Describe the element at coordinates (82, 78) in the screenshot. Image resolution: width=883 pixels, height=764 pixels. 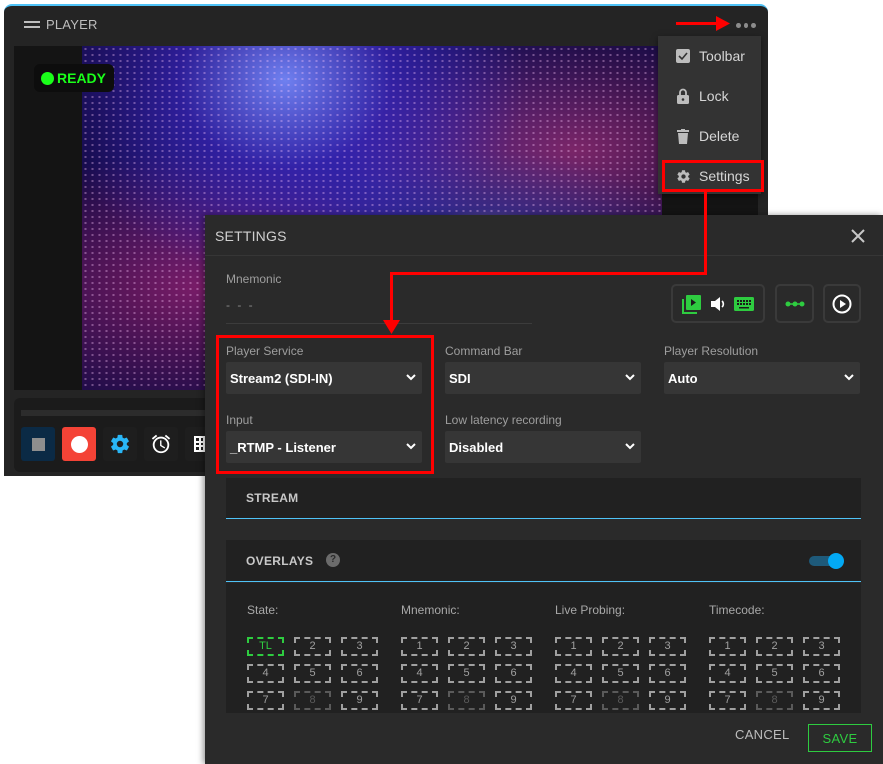
I see `status-text: READY` at that location.